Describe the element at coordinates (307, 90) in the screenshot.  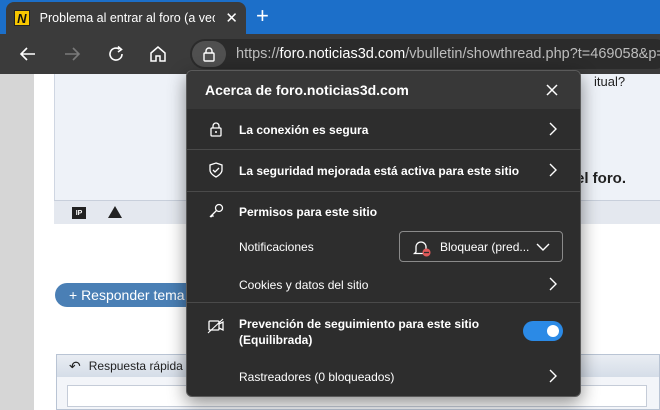
I see `flyout-title: Acerca de foro.noticias3d.com` at that location.